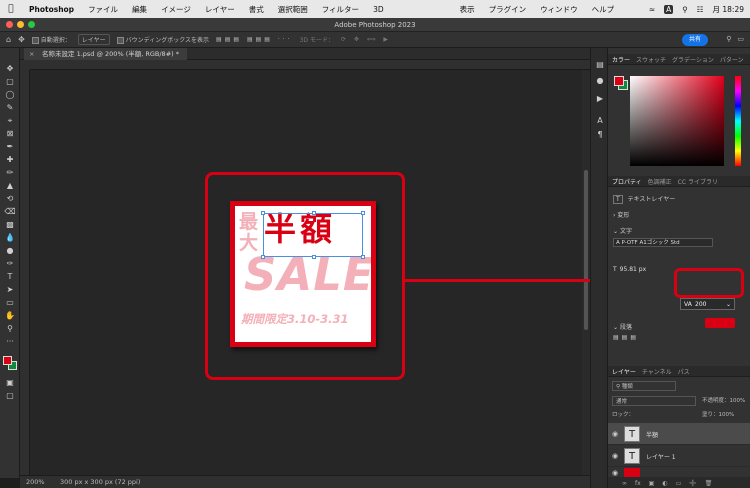 The image size is (750, 488). What do you see at coordinates (654, 401) in the screenshot?
I see `blend-mode-select: 通常` at bounding box center [654, 401].